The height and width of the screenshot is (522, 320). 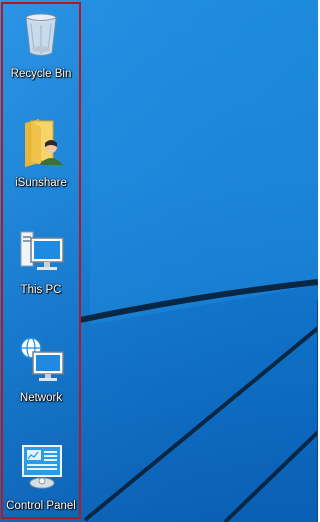 I want to click on network-icon, so click(x=42, y=359).